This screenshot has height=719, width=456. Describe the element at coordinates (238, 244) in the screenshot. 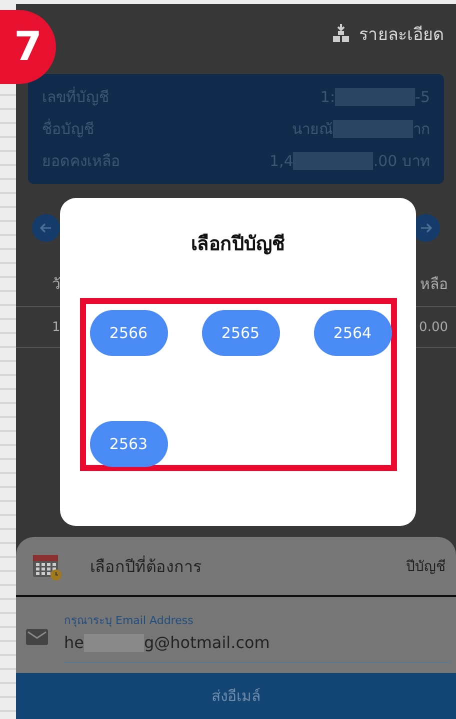

I see `dialog-title: เลือกปีบัญชี` at that location.